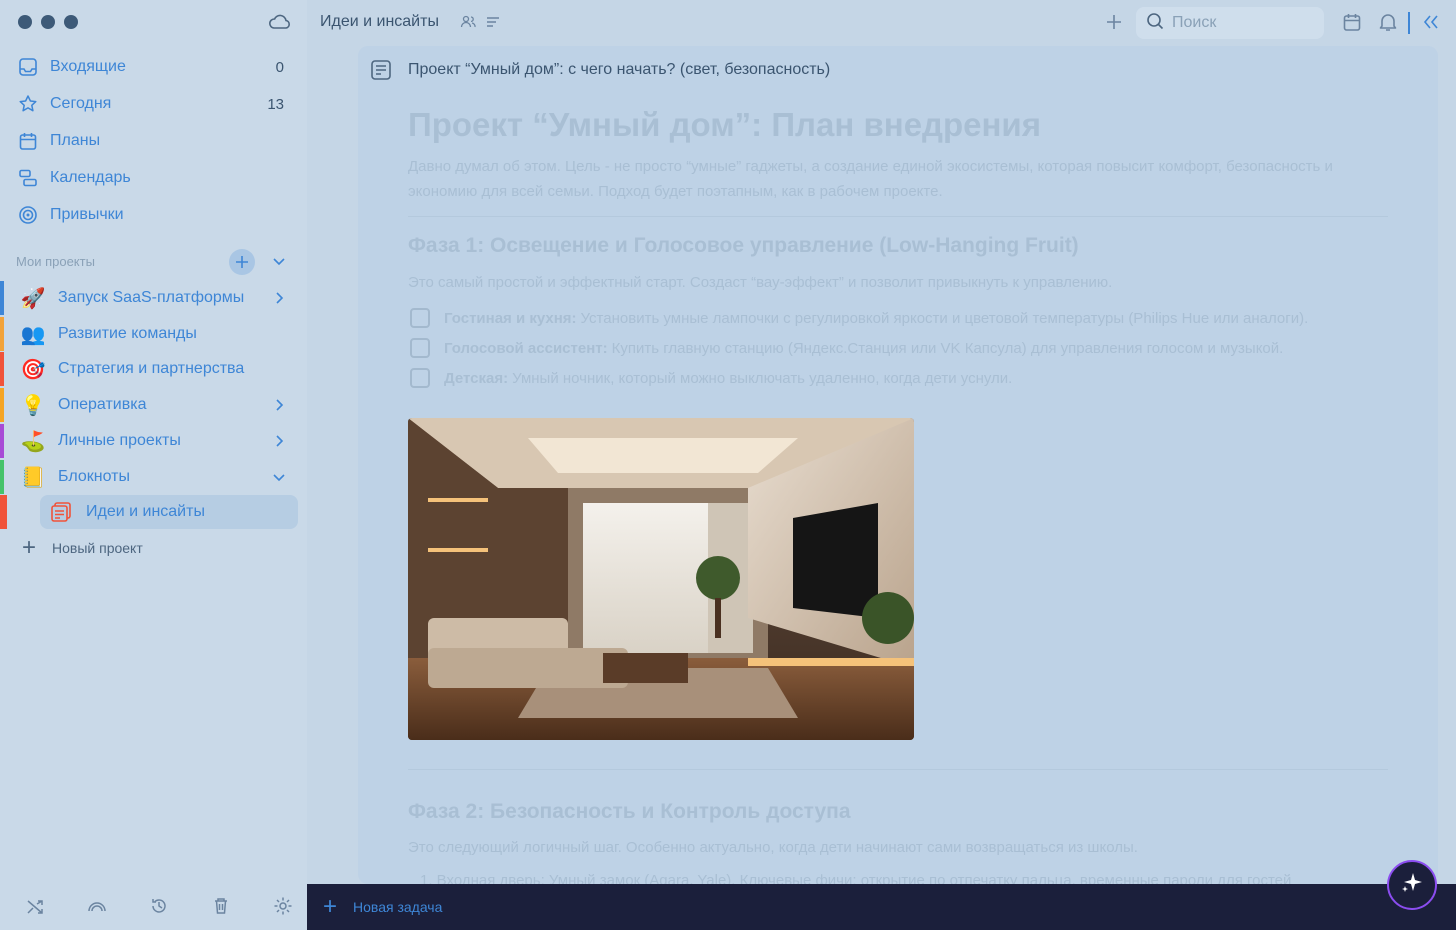 The width and height of the screenshot is (1456, 930). I want to click on project-label: Блокноты, so click(94, 476).